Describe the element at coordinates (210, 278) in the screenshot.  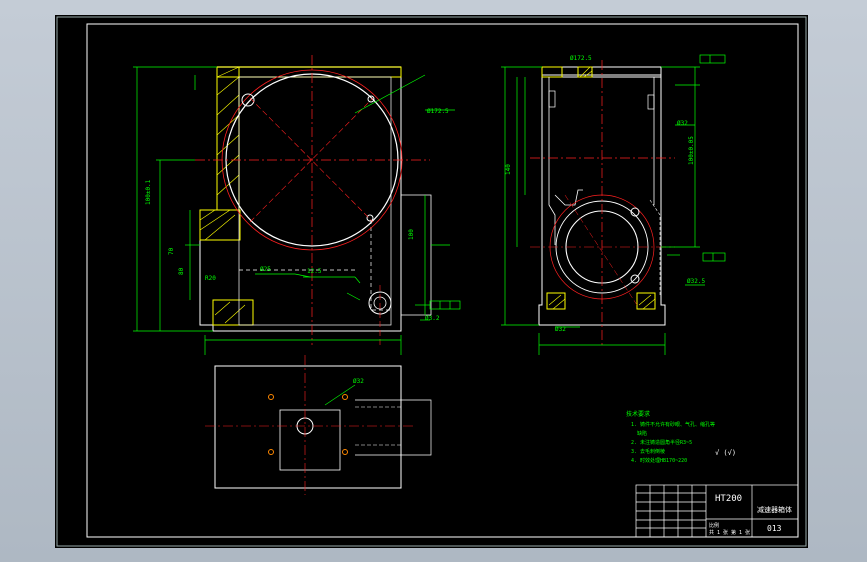
I see `label-radius-front: R20` at that location.